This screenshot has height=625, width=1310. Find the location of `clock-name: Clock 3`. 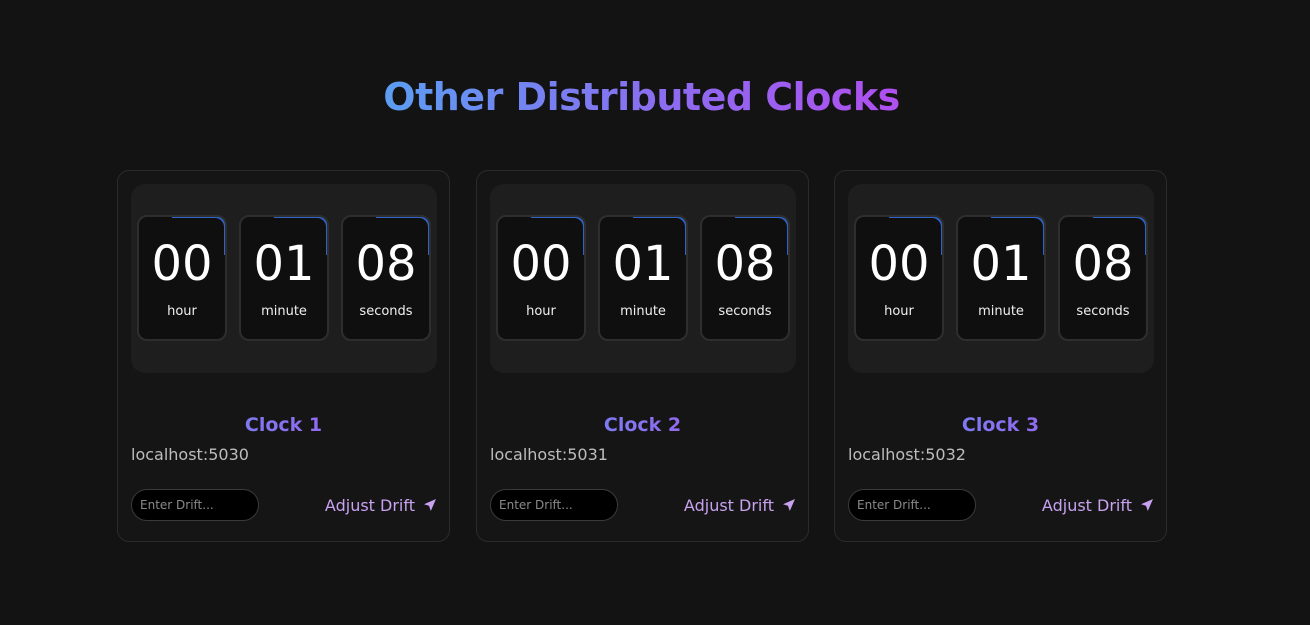

clock-name: Clock 3 is located at coordinates (1000, 425).